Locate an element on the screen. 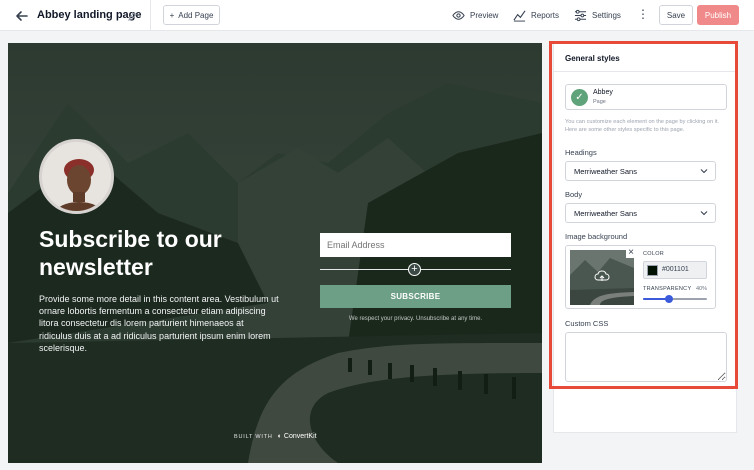  color-label: COLOR is located at coordinates (654, 254).